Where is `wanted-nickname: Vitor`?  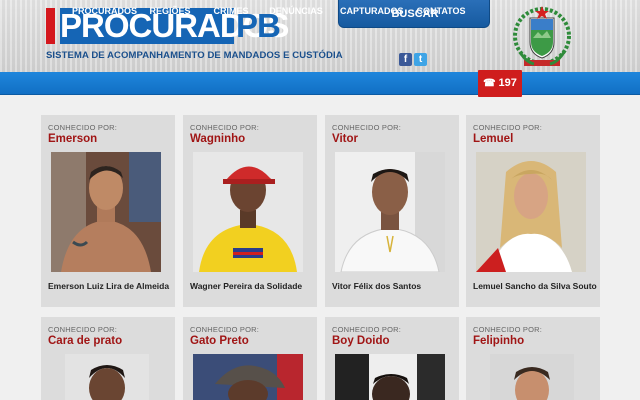 wanted-nickname: Vitor is located at coordinates (345, 139).